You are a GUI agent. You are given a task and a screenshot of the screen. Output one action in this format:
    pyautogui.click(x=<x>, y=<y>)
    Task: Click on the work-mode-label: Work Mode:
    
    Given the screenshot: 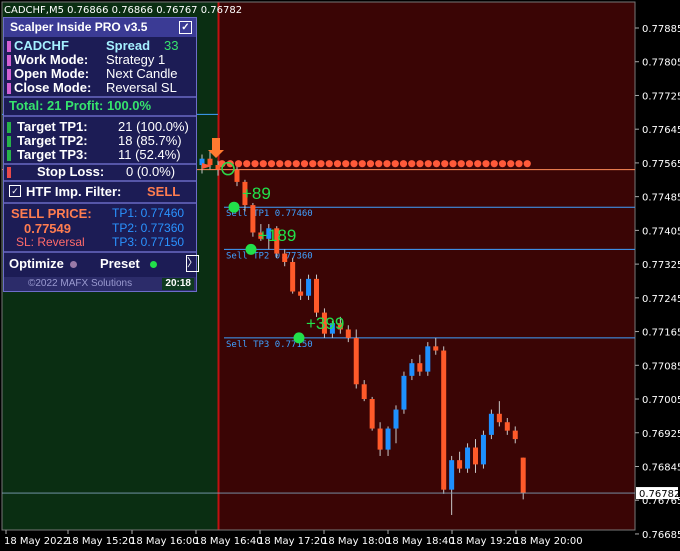 What is the action you would take?
    pyautogui.click(x=51, y=59)
    